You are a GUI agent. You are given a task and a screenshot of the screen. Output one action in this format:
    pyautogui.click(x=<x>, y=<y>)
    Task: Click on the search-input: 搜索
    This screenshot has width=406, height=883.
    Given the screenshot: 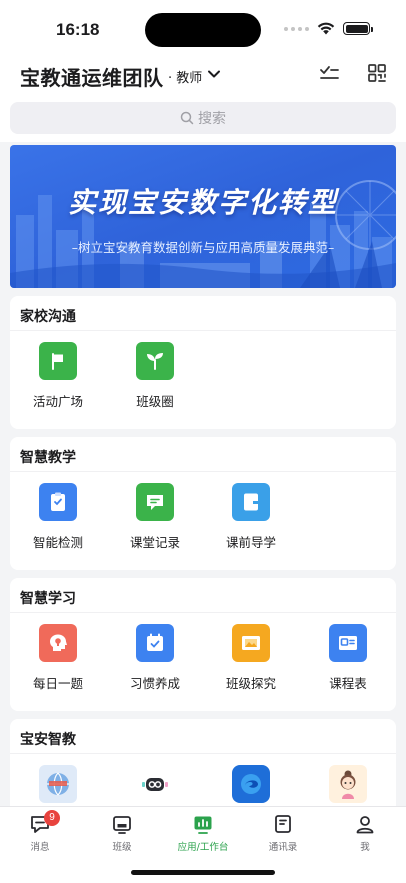 What is the action you would take?
    pyautogui.click(x=203, y=118)
    